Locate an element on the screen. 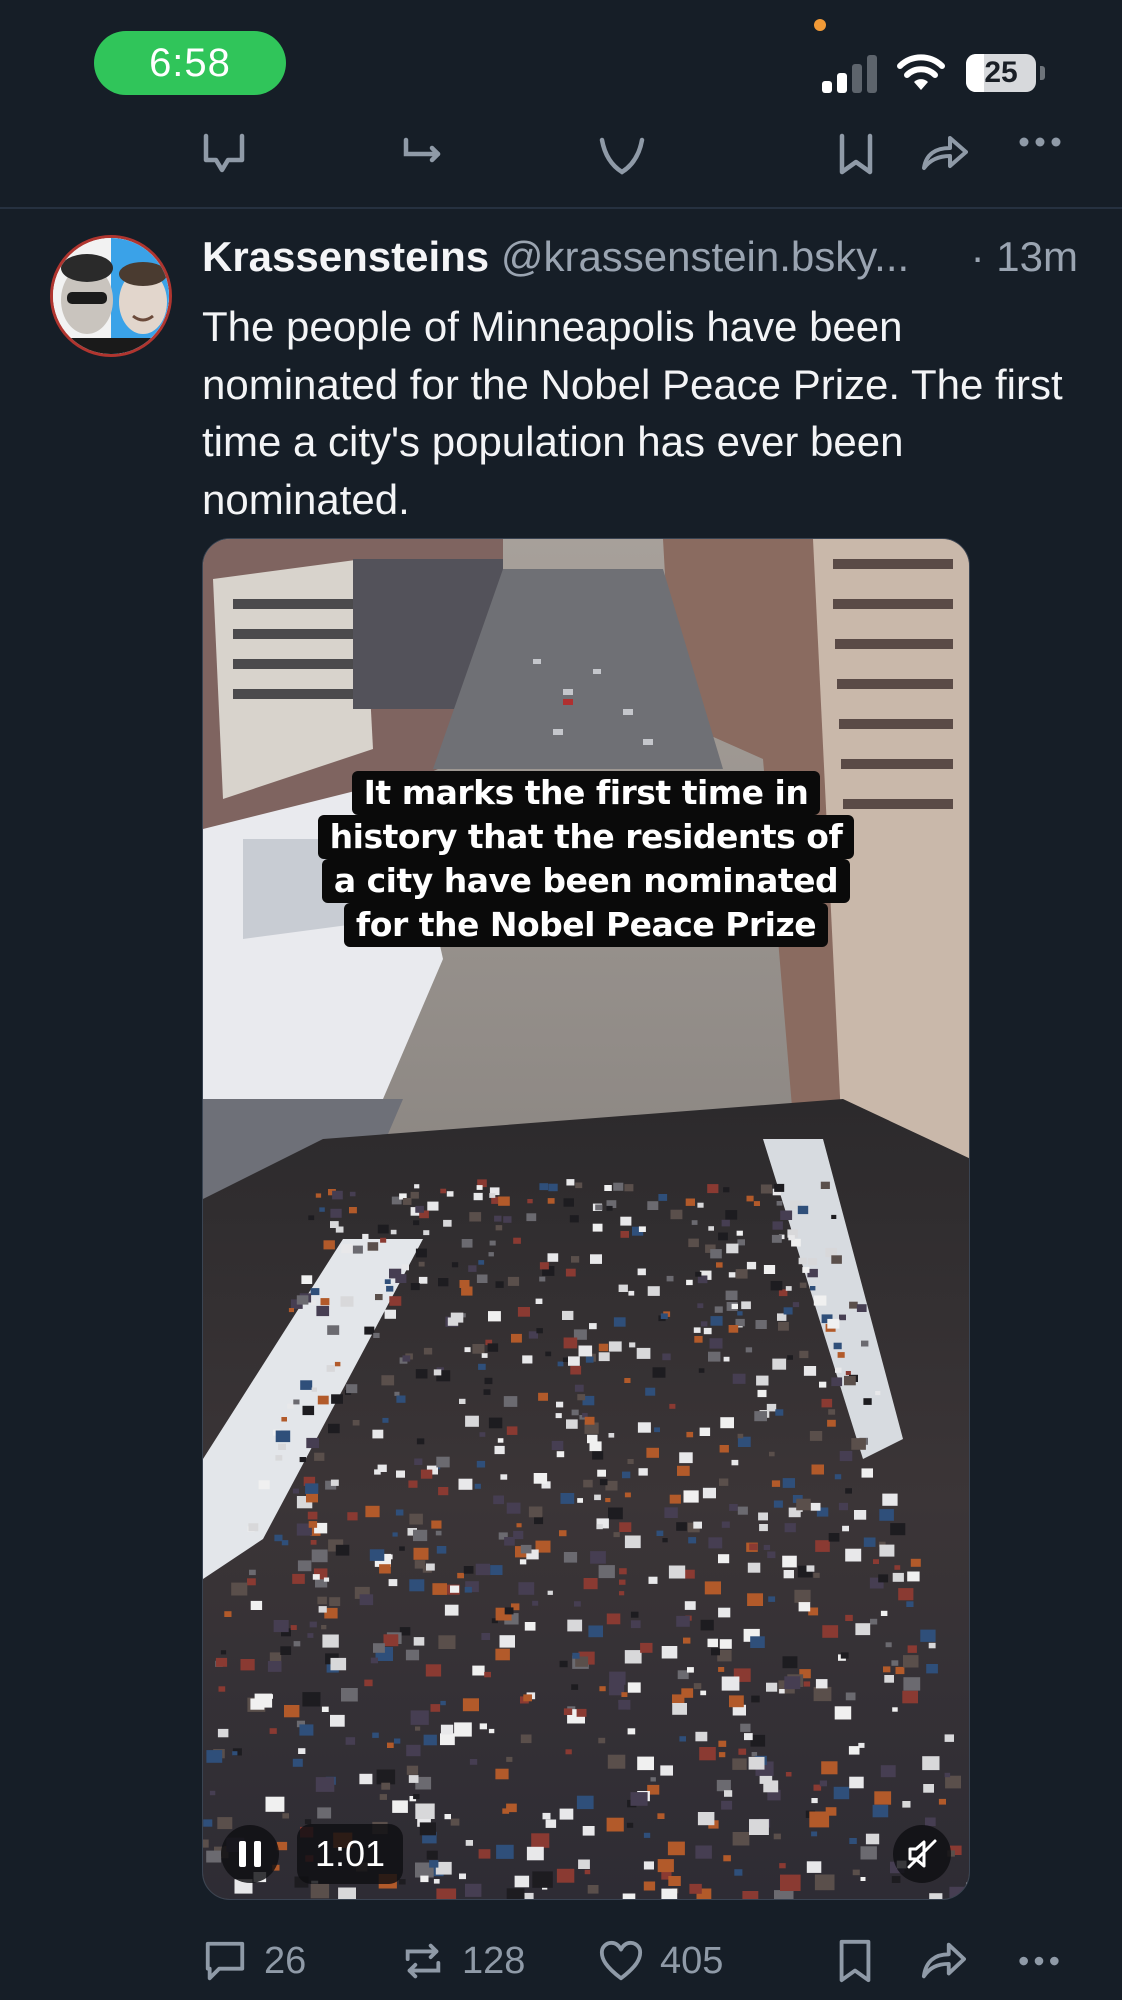 This screenshot has height=2000, width=1122. more-icon is located at coordinates (1040, 156).